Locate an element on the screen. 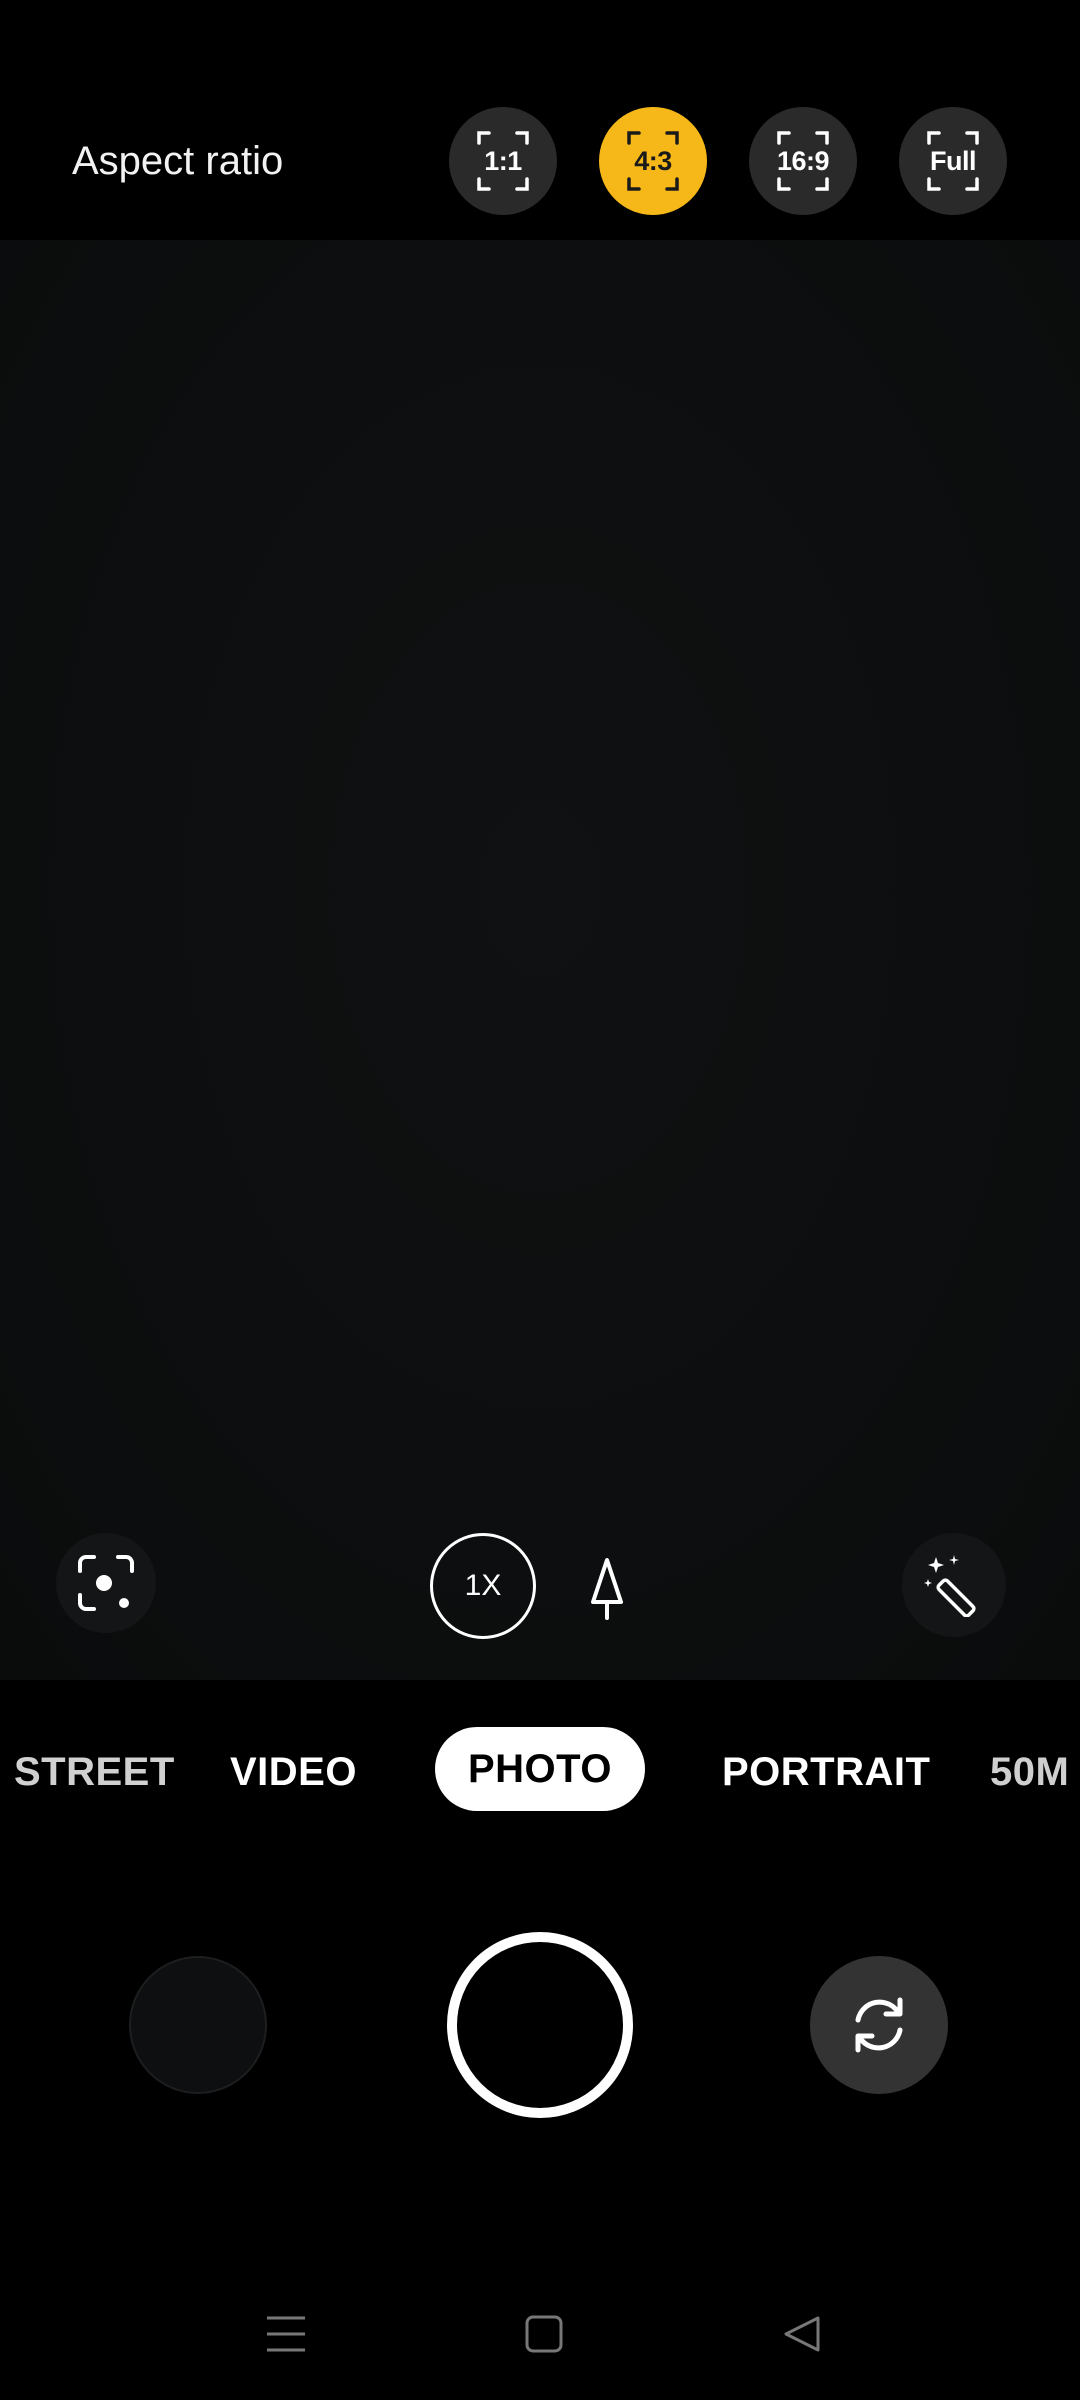 Image resolution: width=1080 pixels, height=2400 pixels. camera-mode-strip: STREET VIDEO PHOTO PORTRAIT 50M is located at coordinates (540, 1770).